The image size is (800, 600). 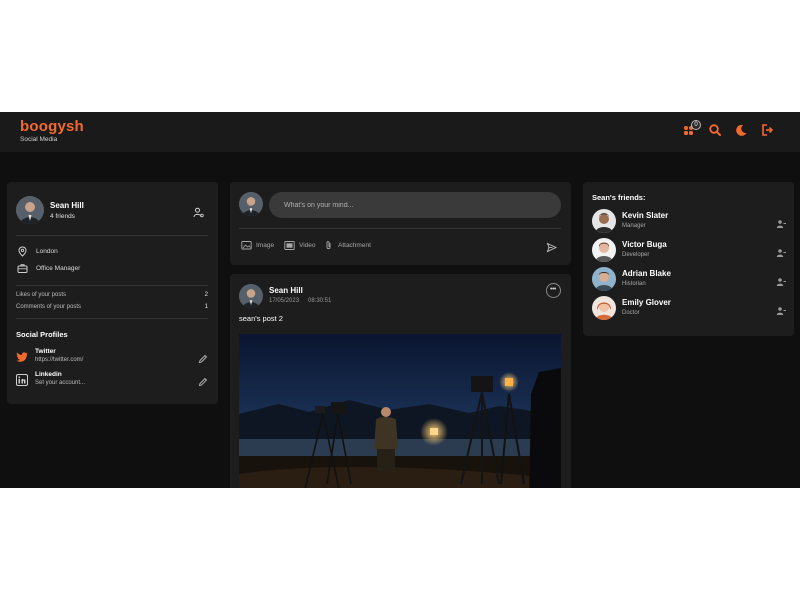 I want to click on attachment-label: Attachment, so click(x=354, y=245).